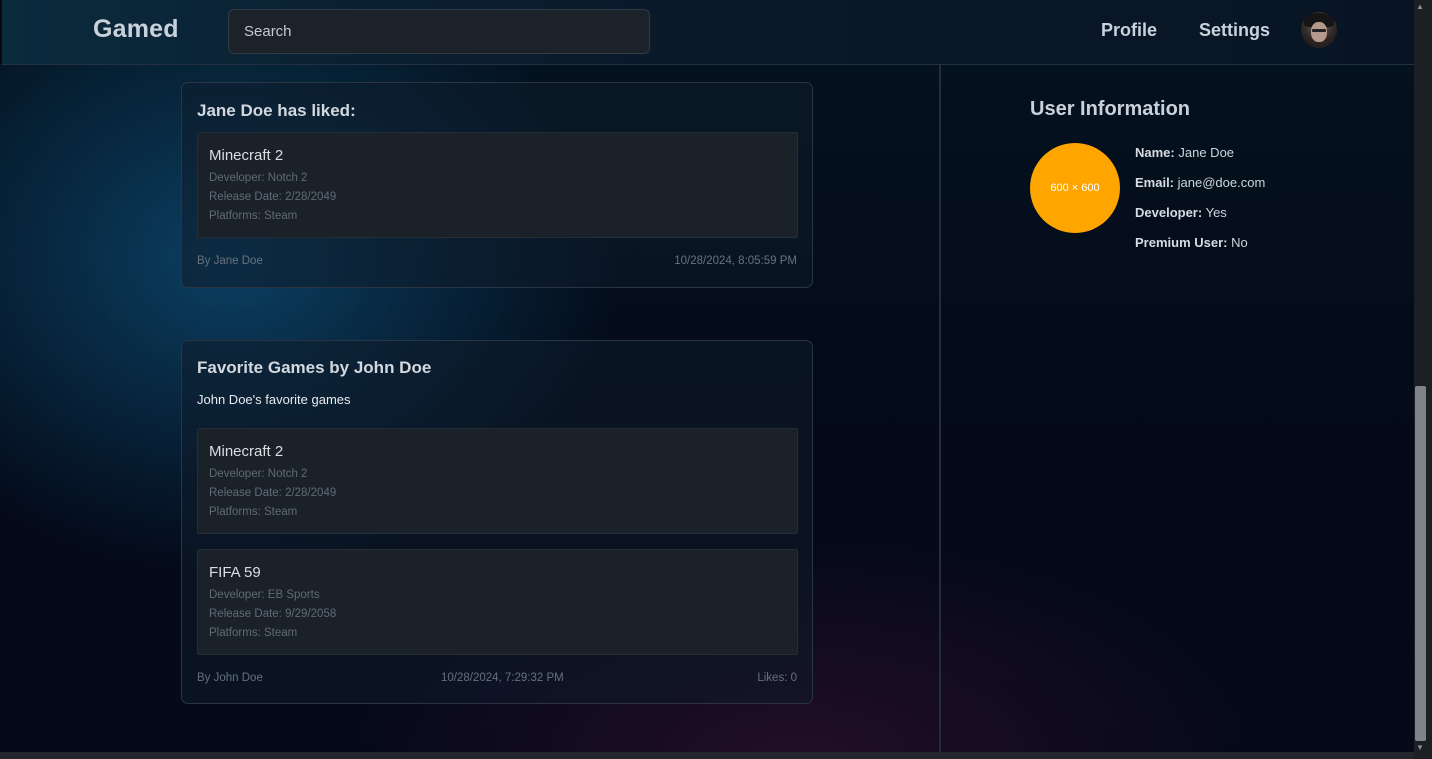 The image size is (1432, 759). What do you see at coordinates (1129, 30) in the screenshot?
I see `nav-profile-link: Profile` at bounding box center [1129, 30].